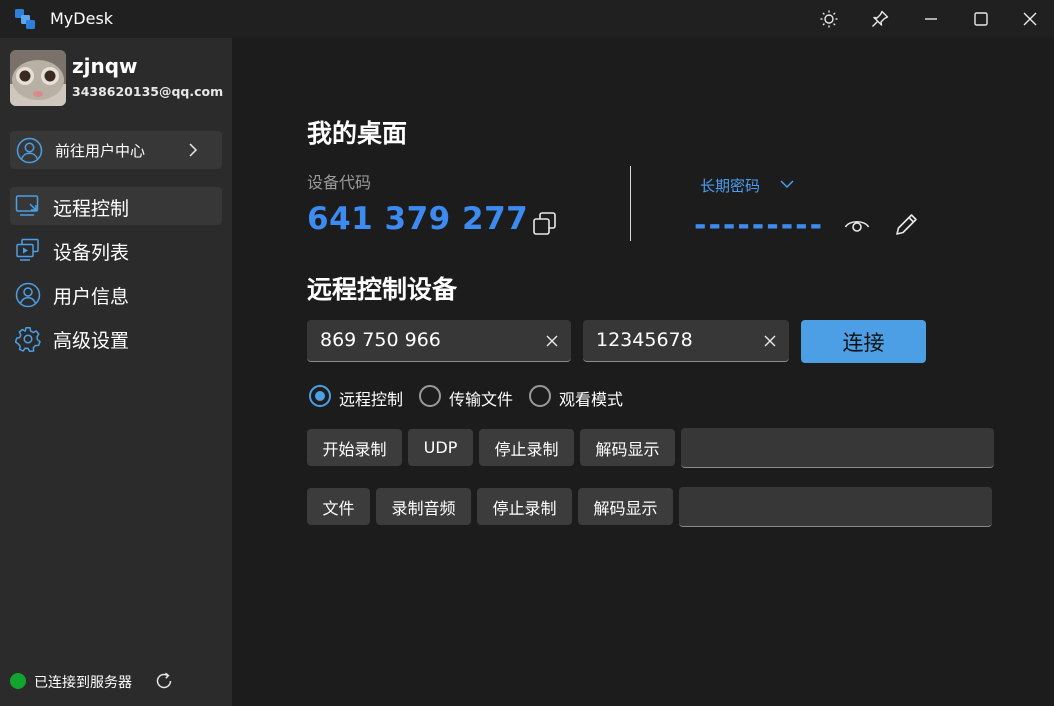 The height and width of the screenshot is (706, 1054). Describe the element at coordinates (837, 448) in the screenshot. I see `row1-input` at that location.